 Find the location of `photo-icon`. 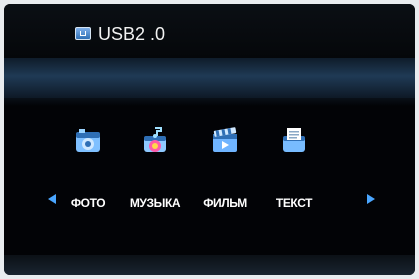

photo-icon is located at coordinates (88, 140).